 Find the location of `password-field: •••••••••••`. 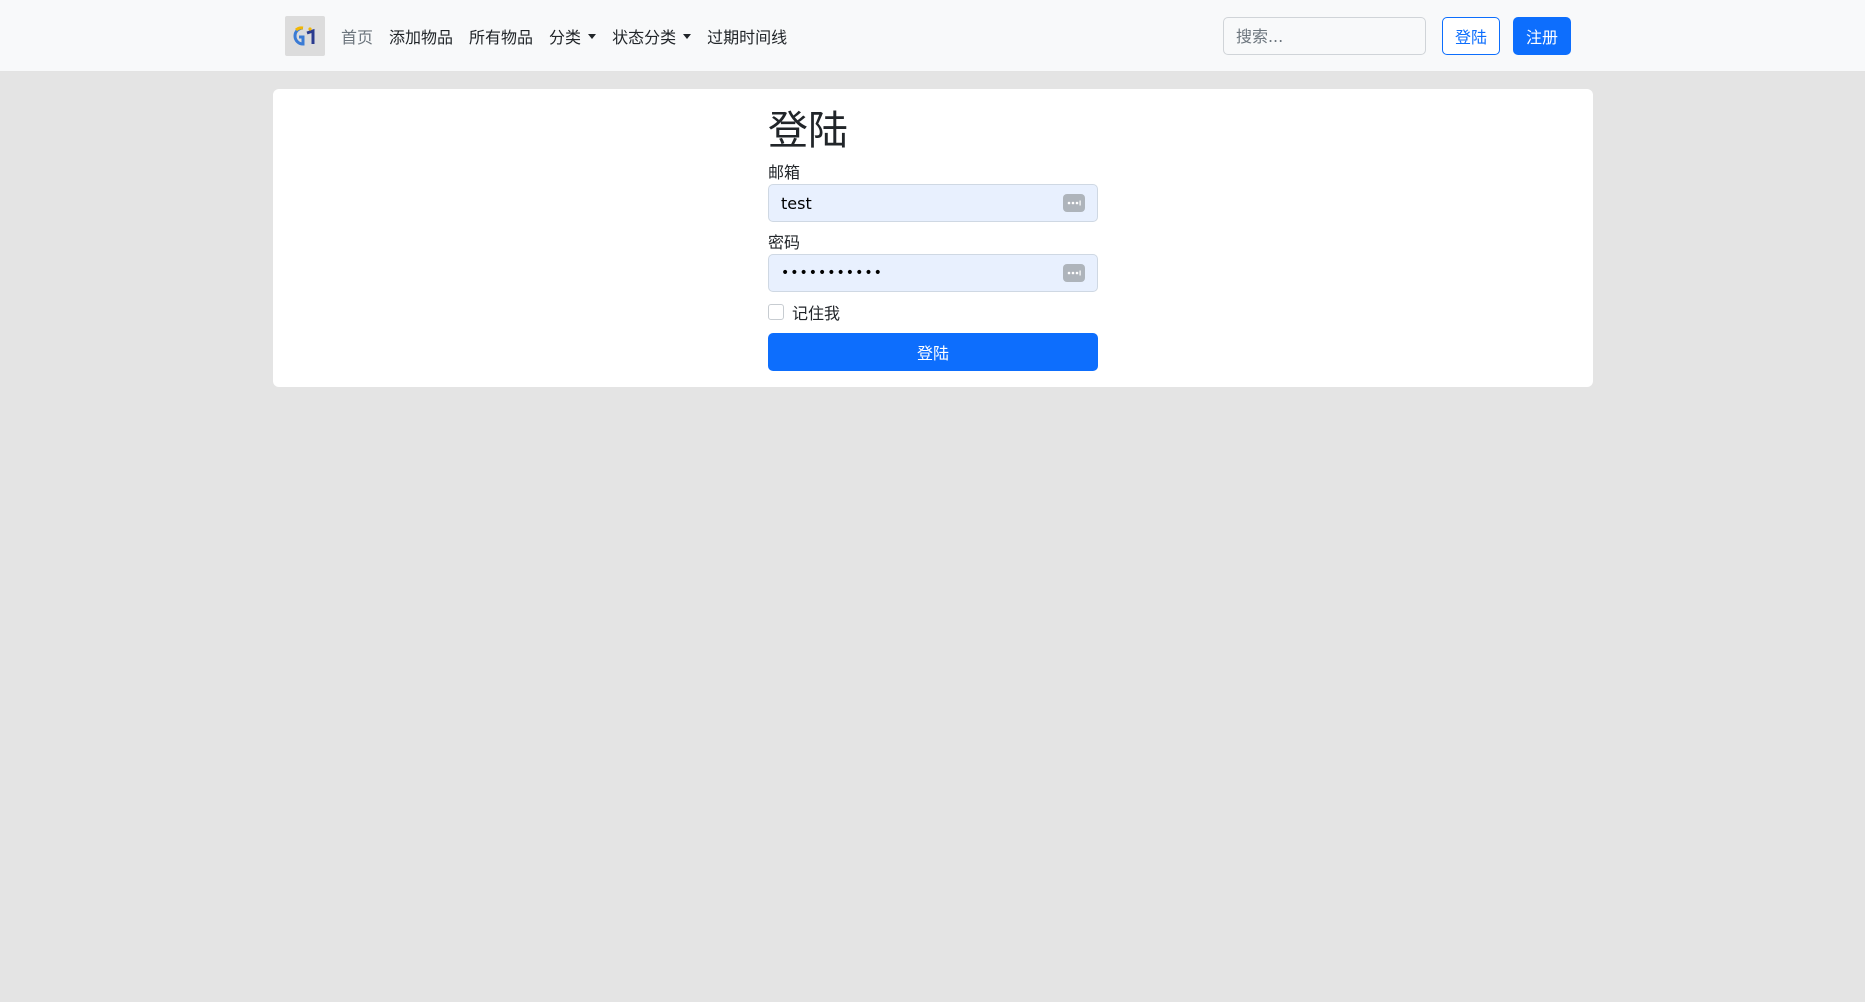

password-field: ••••••••••• is located at coordinates (933, 273).